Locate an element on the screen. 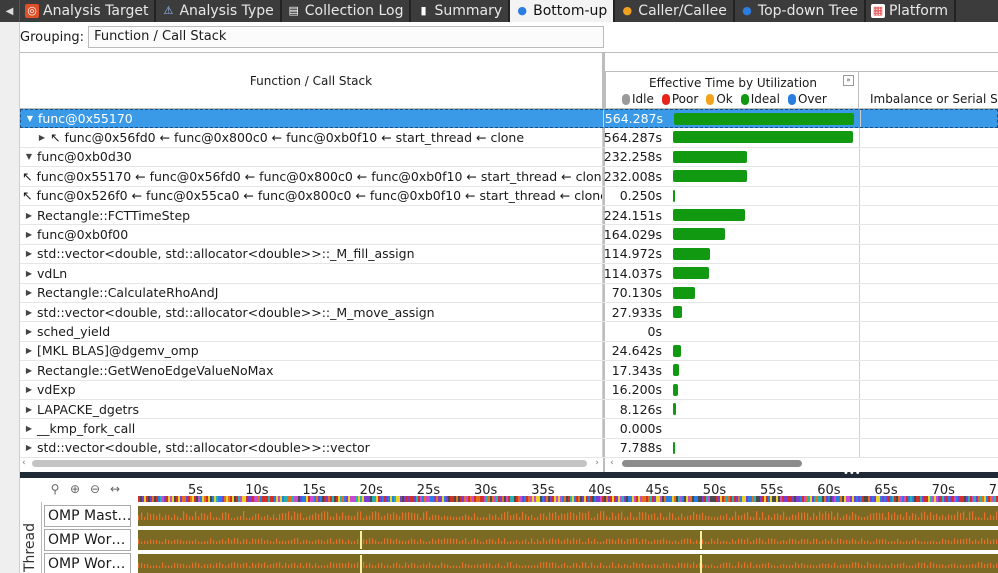  table-row: ▶ LAPACKE_dgetrs 8.126s is located at coordinates (509, 410).